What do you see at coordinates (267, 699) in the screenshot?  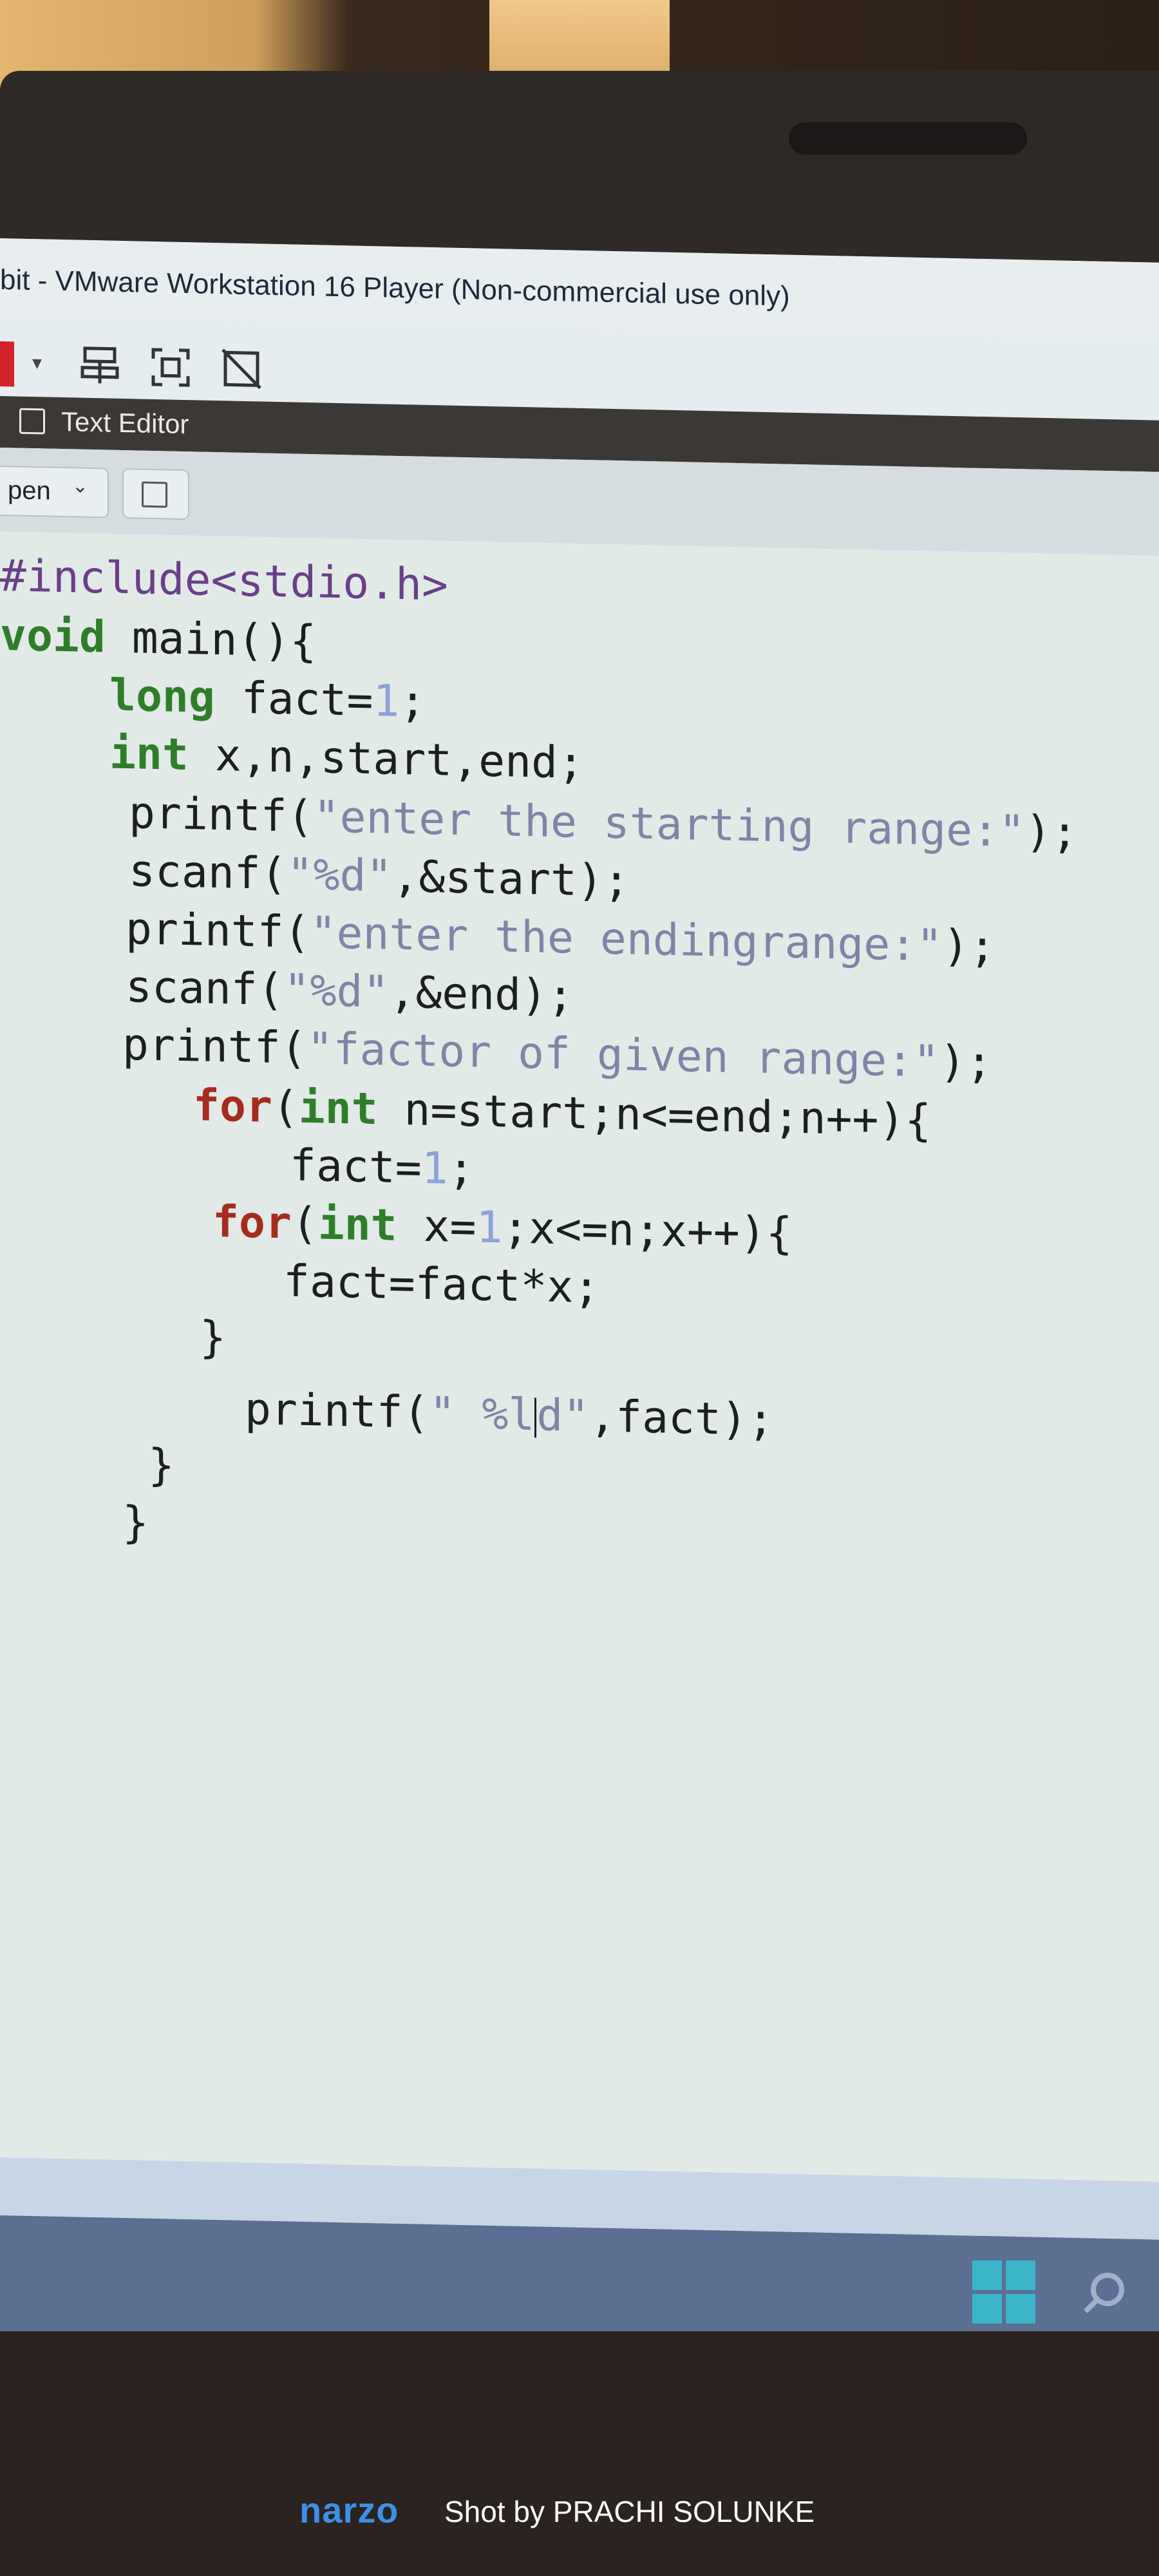 I see `code-line: long fact=1;` at bounding box center [267, 699].